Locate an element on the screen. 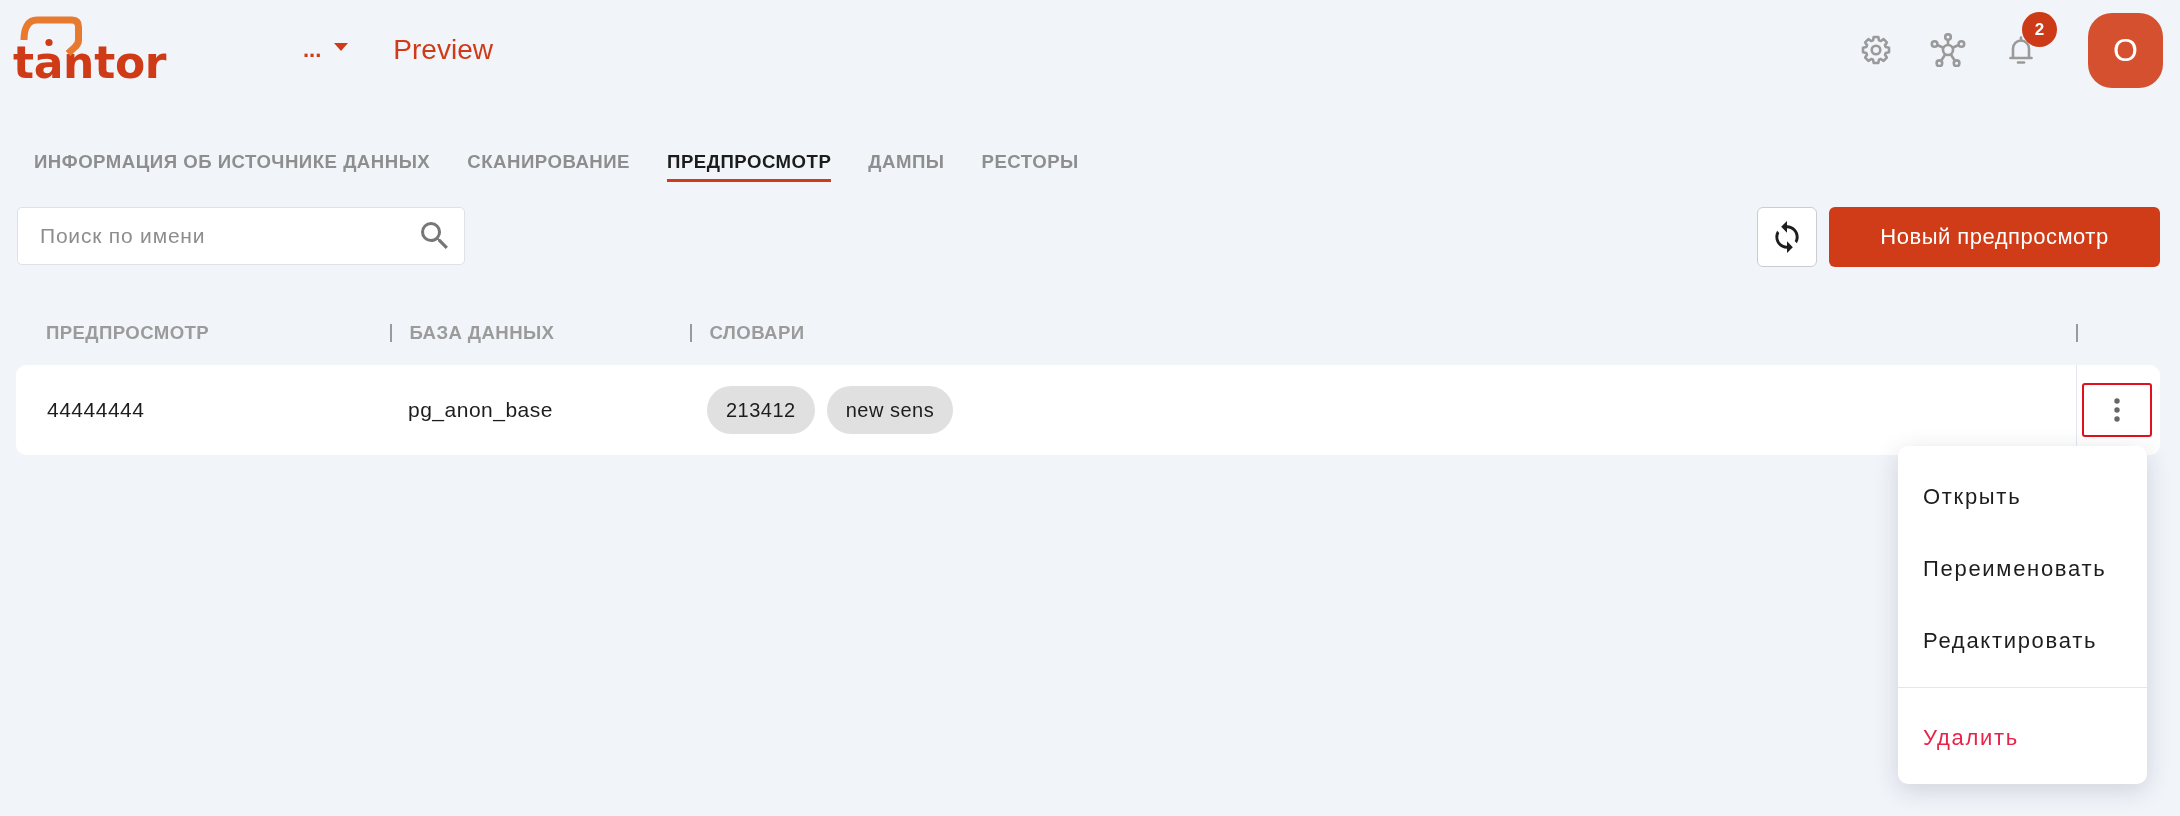  refresh-button is located at coordinates (1787, 237).